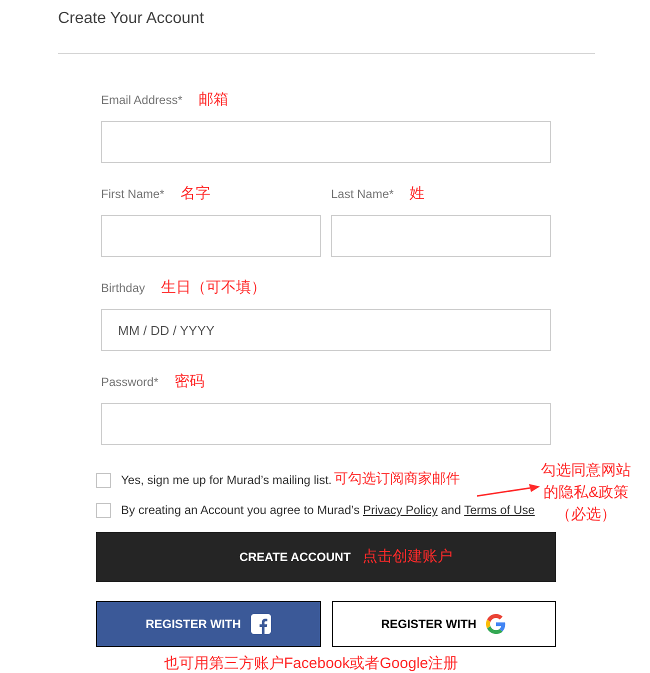 The height and width of the screenshot is (673, 650). Describe the element at coordinates (444, 624) in the screenshot. I see `google-register-button: REGISTER WITH` at that location.